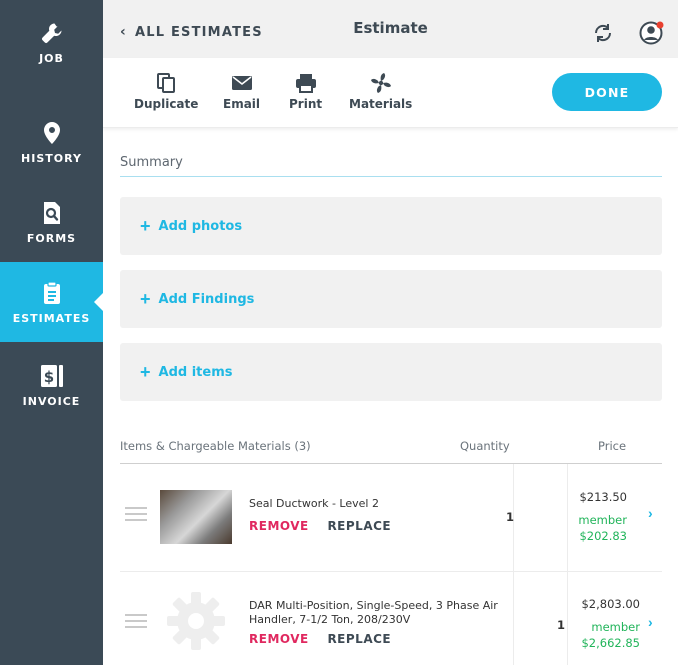 Image resolution: width=678 pixels, height=665 pixels. Describe the element at coordinates (51, 158) in the screenshot. I see `sidebar-item-label: HISTORY` at that location.